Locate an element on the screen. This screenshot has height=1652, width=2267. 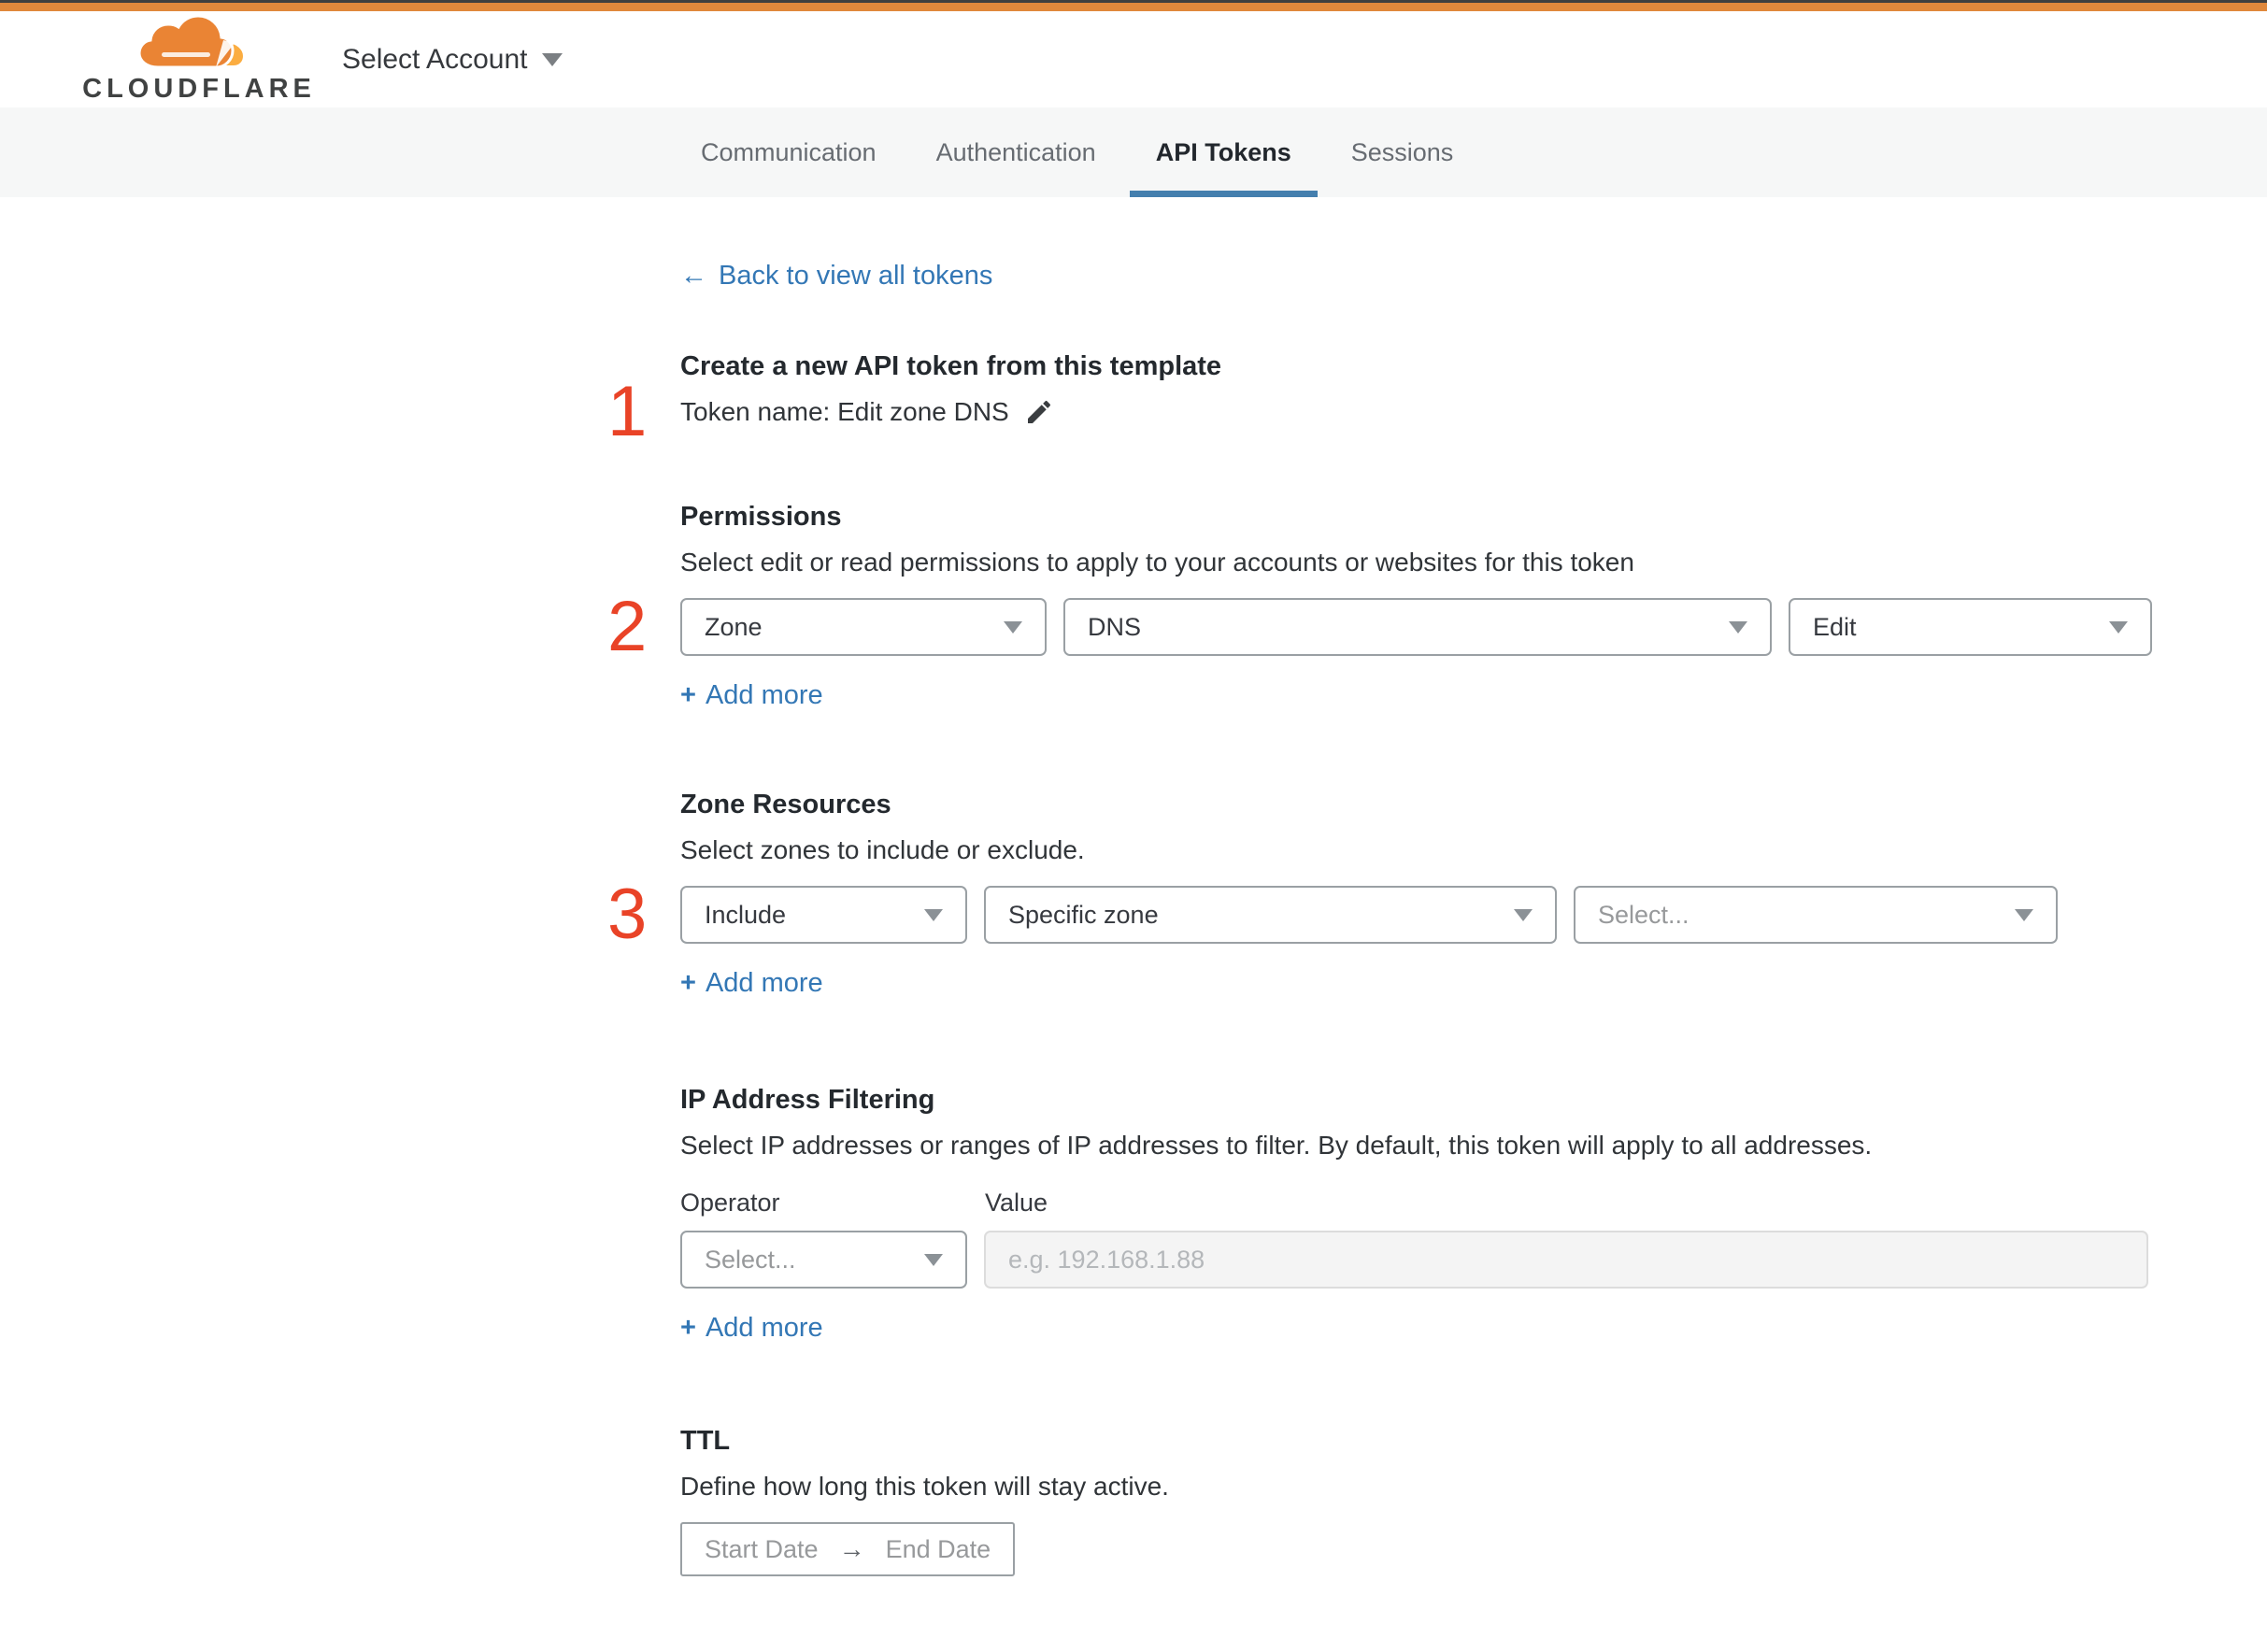
zone-resources-description: Select zones to include or exclude. is located at coordinates (883, 850).